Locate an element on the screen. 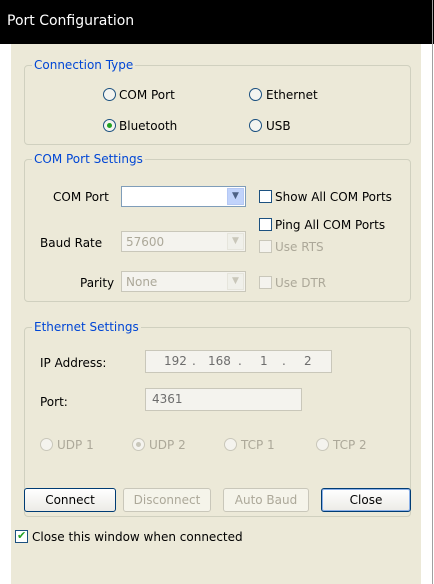 This screenshot has width=434, height=584. com-port-select: ▼ is located at coordinates (183, 196).